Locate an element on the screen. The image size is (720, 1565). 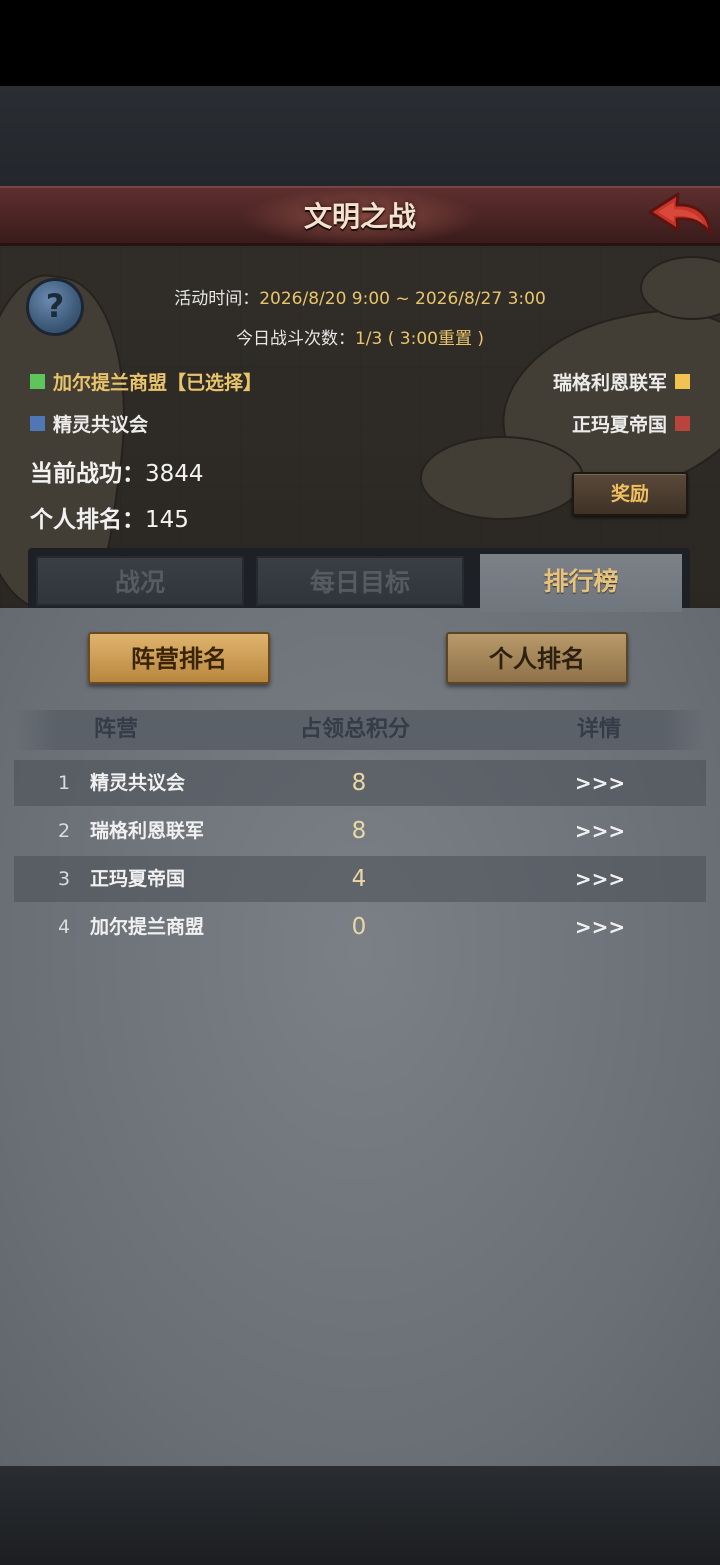
row-score: 4 is located at coordinates (359, 879).